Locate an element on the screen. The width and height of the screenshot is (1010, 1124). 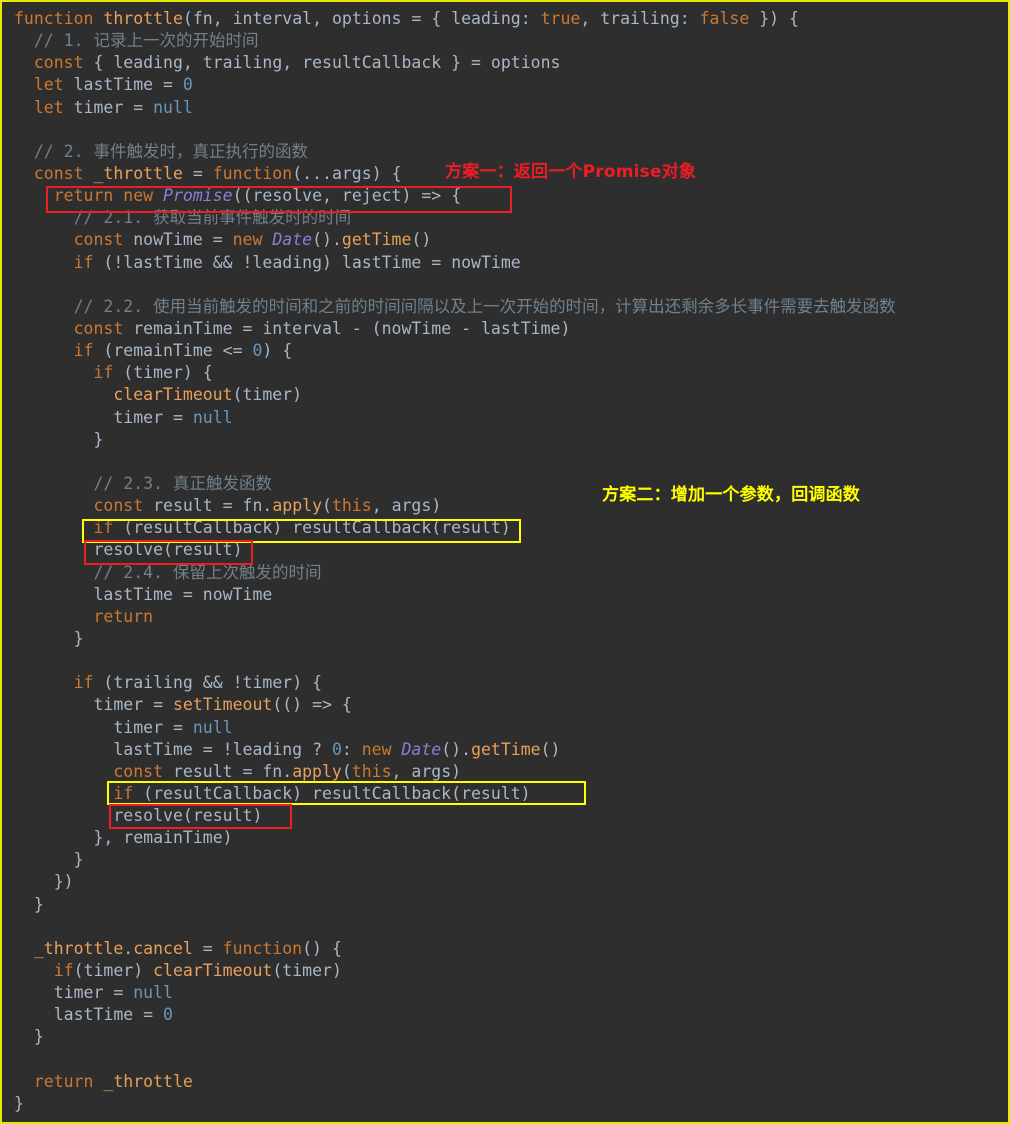
code-line: if (trailing && !timer) { is located at coordinates (198, 683).